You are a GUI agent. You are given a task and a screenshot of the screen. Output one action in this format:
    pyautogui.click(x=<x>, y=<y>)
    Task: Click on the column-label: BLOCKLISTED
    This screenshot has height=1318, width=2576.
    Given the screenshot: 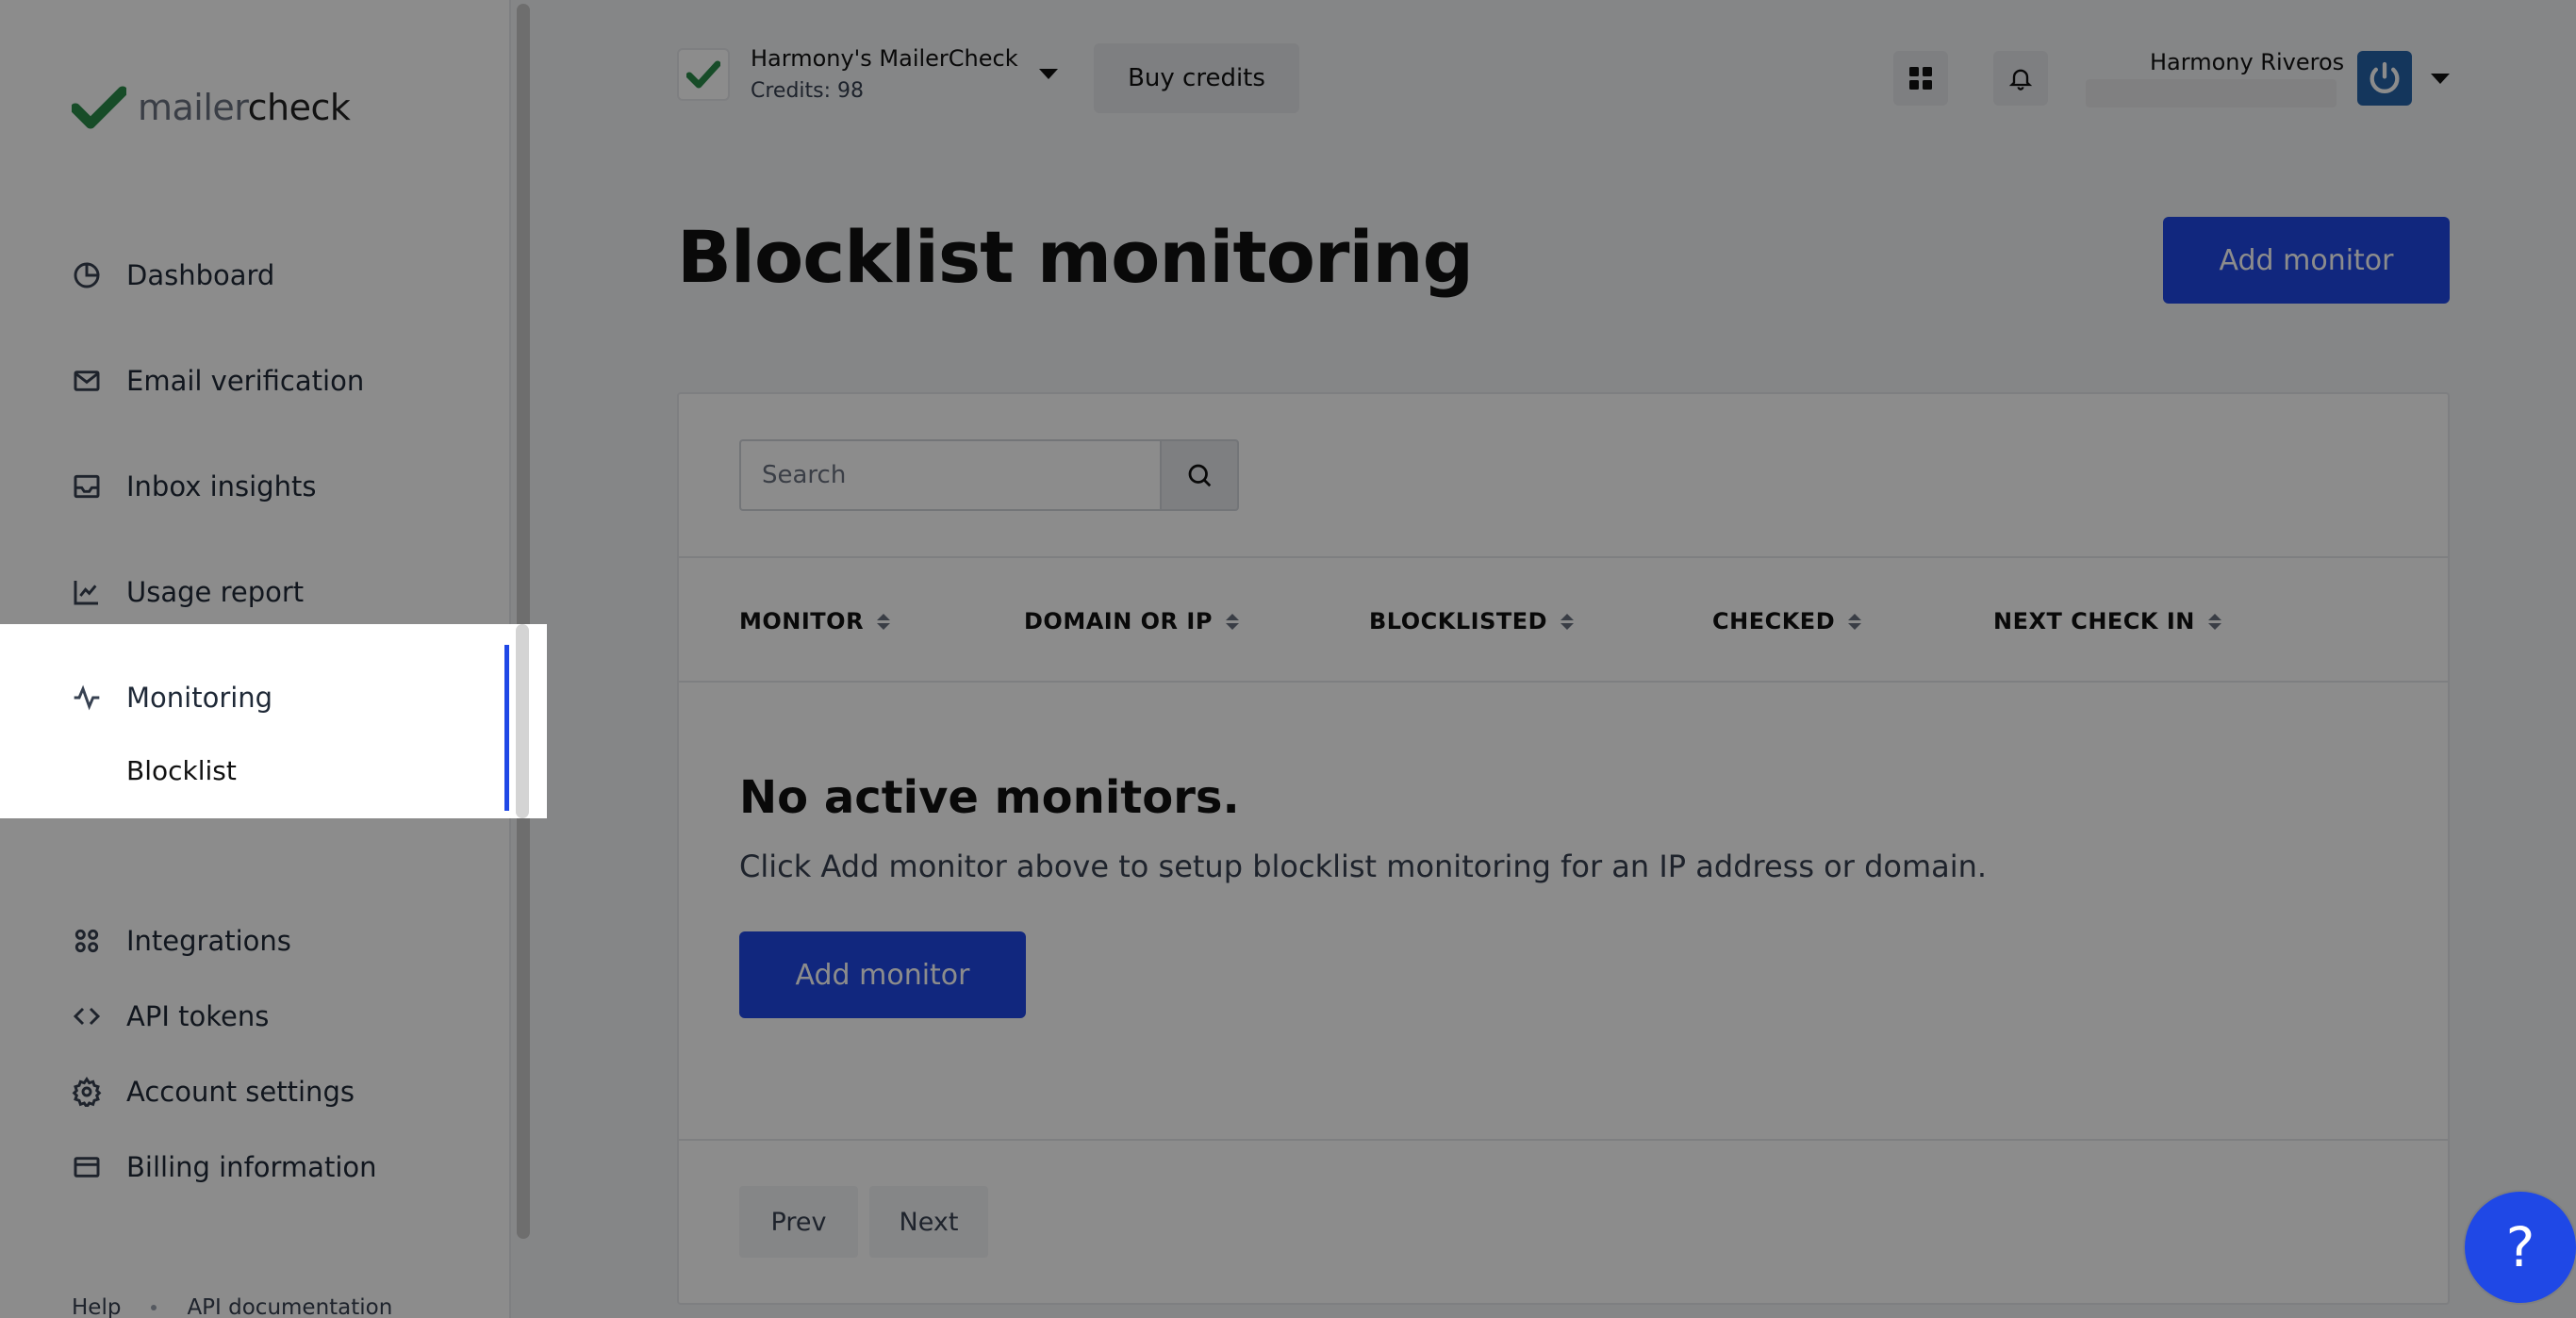 What is the action you would take?
    pyautogui.click(x=1458, y=621)
    